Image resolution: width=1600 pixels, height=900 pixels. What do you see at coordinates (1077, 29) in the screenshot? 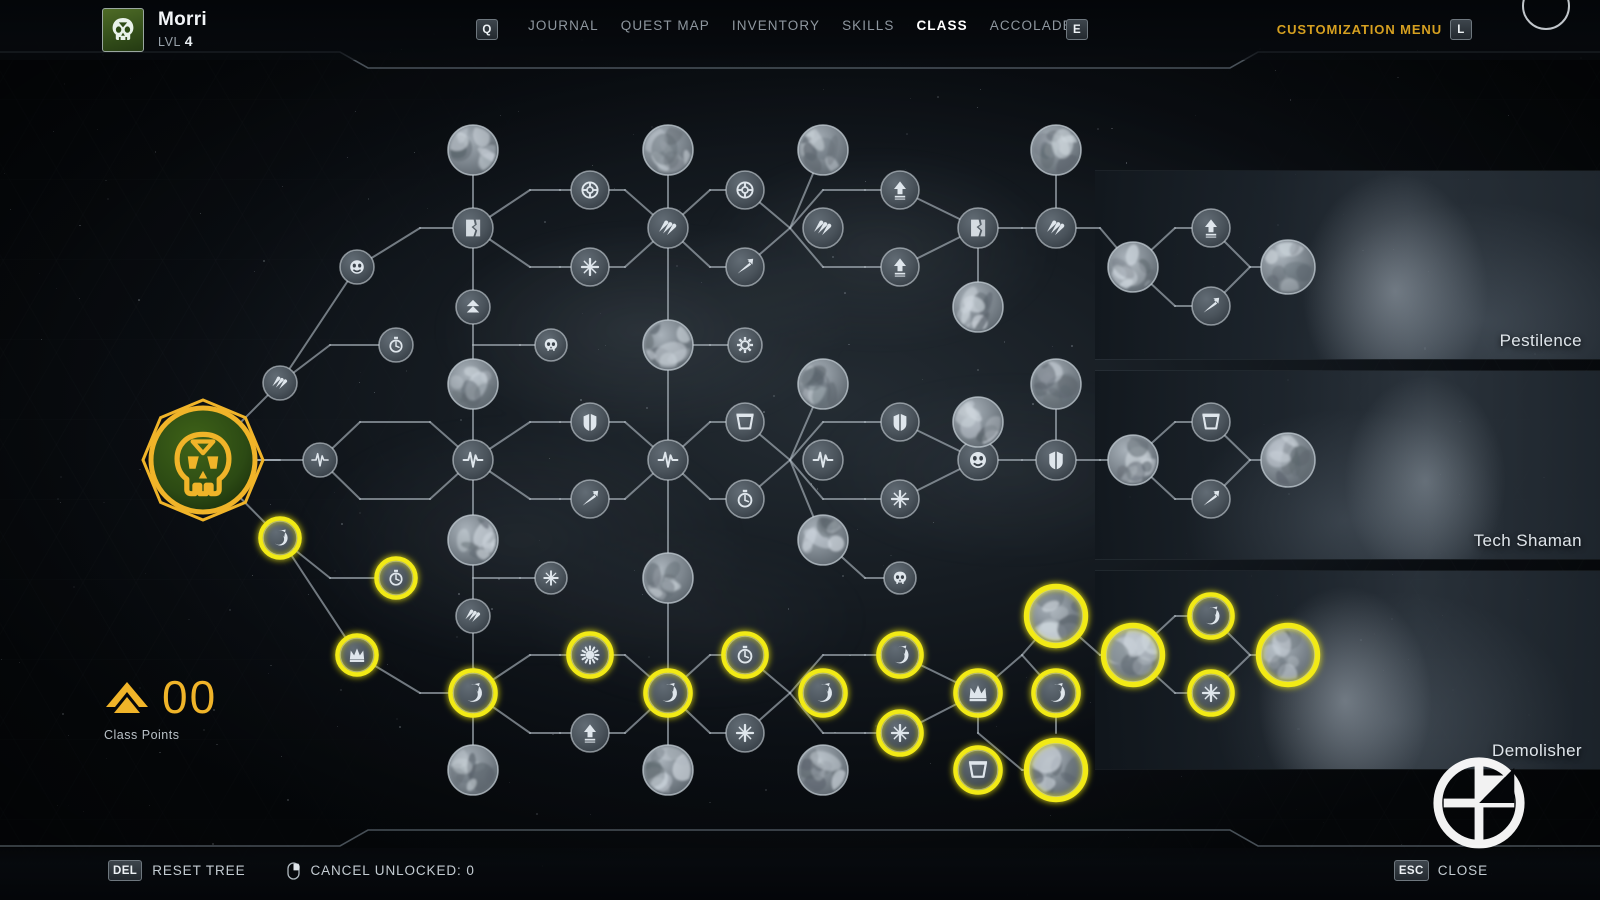
I see `nav-next-key: E` at bounding box center [1077, 29].